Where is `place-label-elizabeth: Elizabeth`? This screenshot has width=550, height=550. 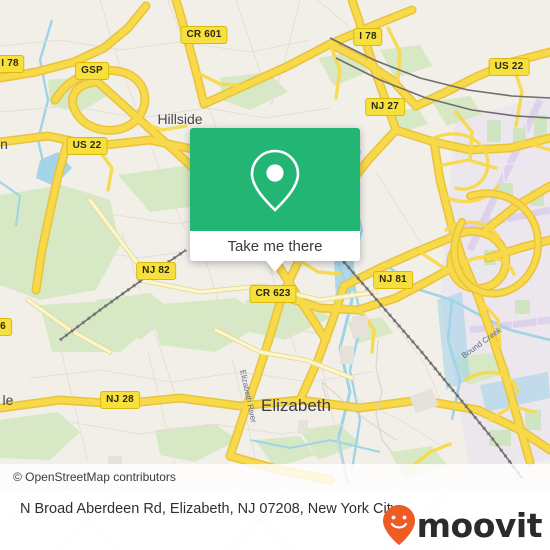 place-label-elizabeth: Elizabeth is located at coordinates (296, 405).